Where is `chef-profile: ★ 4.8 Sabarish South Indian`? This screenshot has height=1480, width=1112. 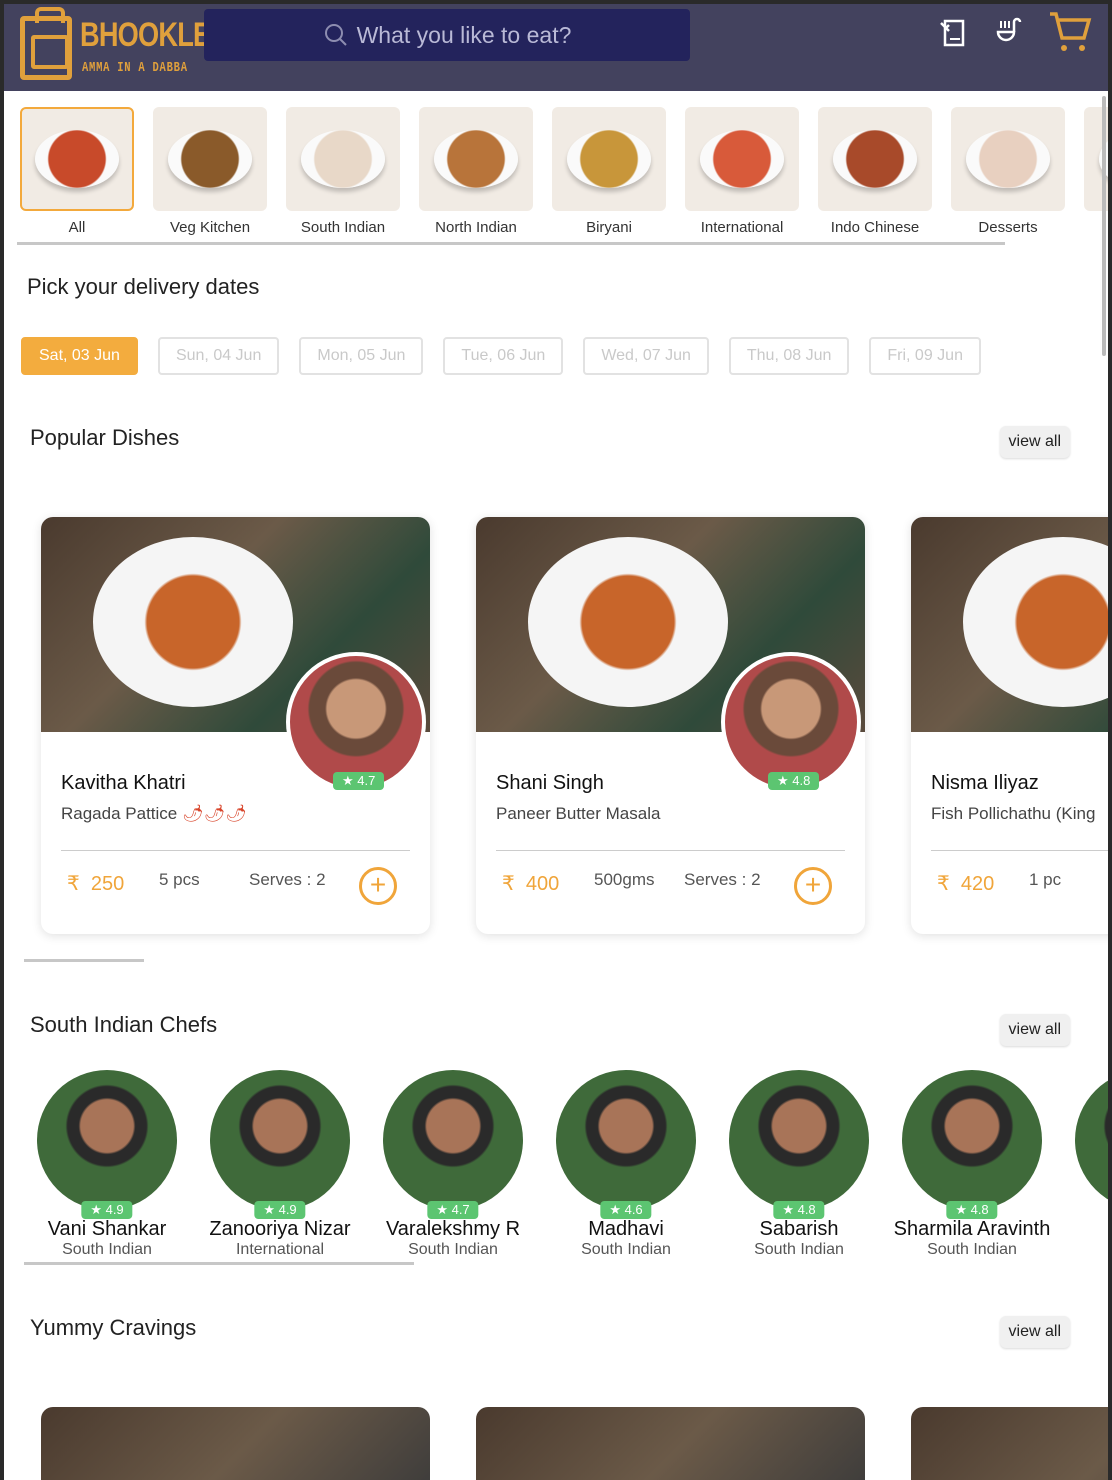
chef-profile: ★ 4.8 Sabarish South Indian is located at coordinates (799, 1164).